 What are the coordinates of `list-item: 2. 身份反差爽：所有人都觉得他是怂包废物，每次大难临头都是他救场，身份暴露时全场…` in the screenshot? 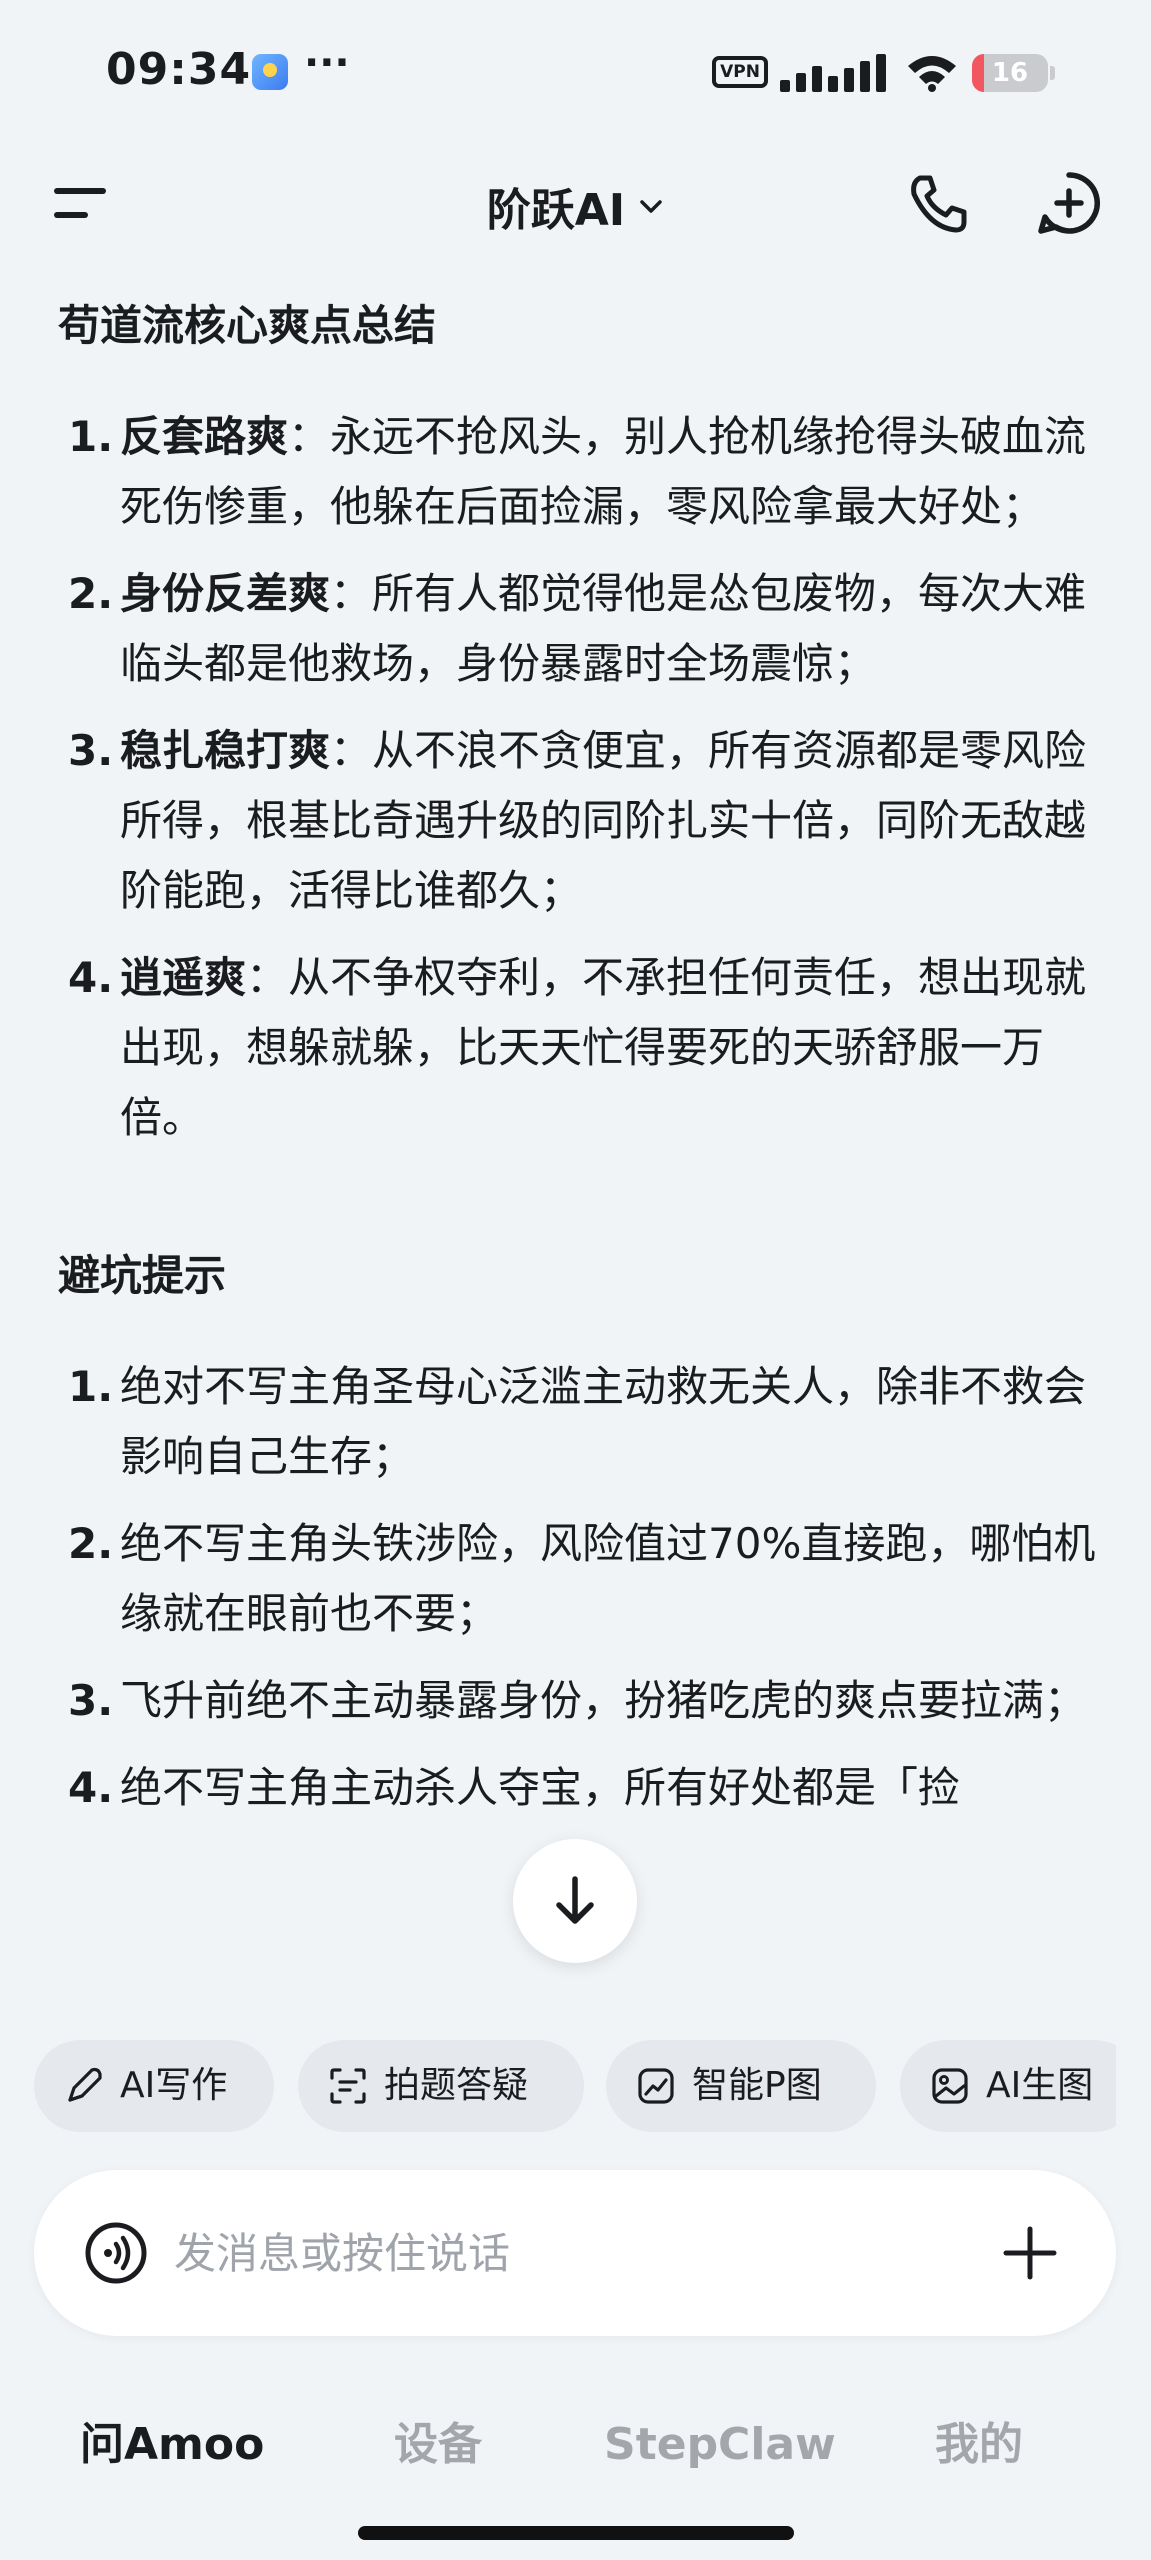 It's located at (583, 629).